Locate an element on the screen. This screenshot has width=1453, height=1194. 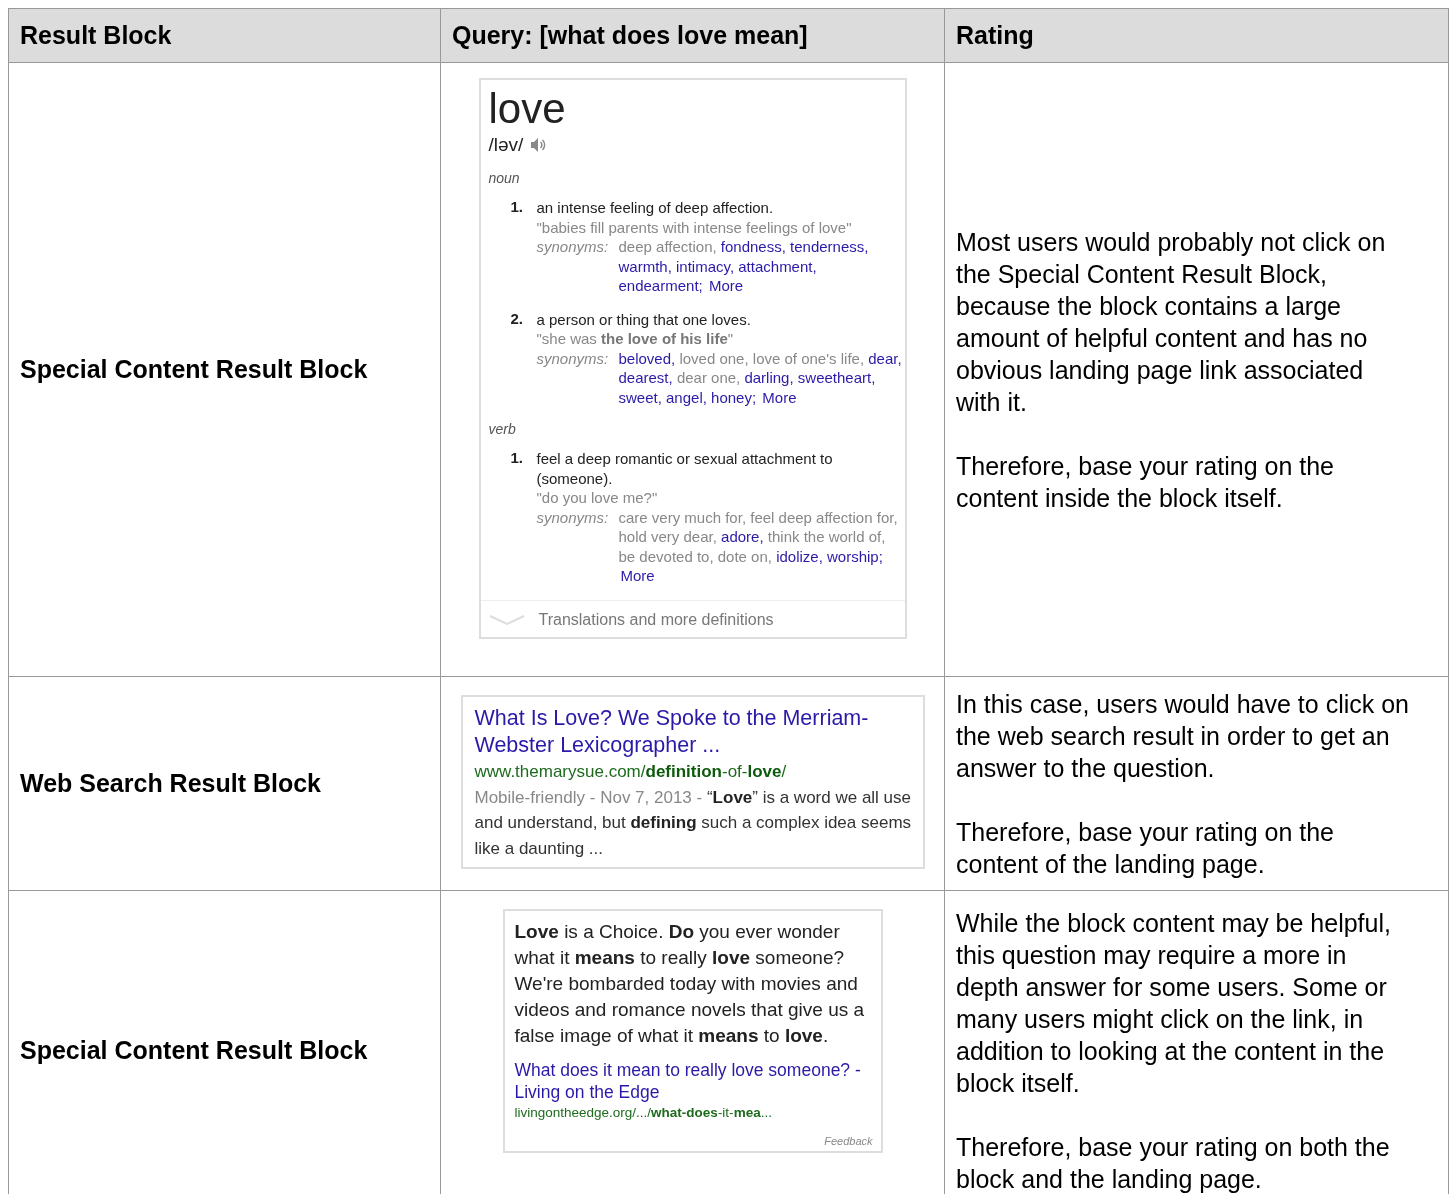
synonym-link: idolize, is located at coordinates (799, 556).